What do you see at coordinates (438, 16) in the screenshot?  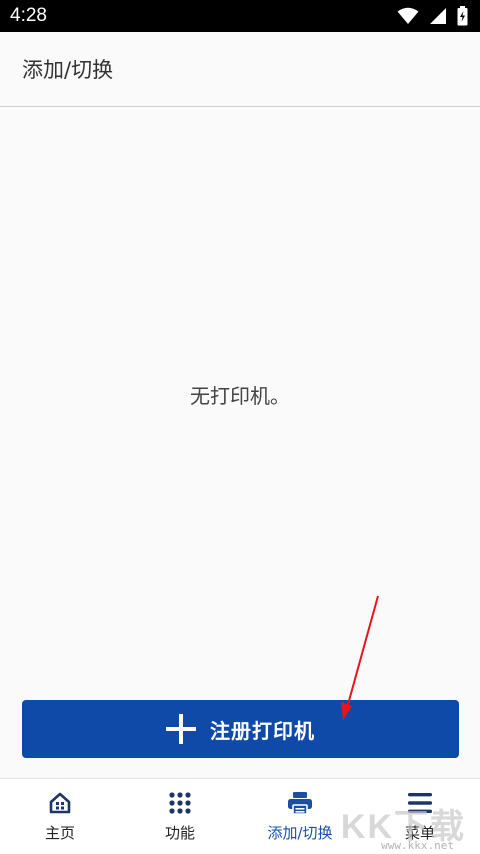 I see `signal-icon` at bounding box center [438, 16].